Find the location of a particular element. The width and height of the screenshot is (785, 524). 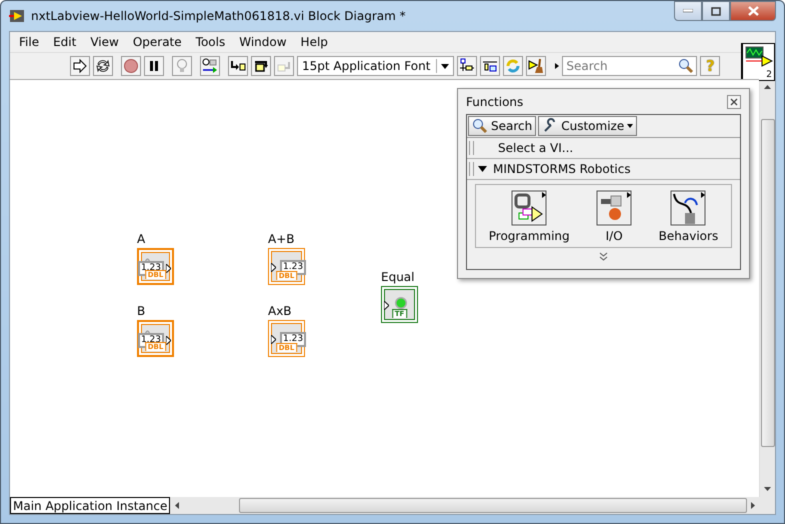

search-field: Search is located at coordinates (630, 66).